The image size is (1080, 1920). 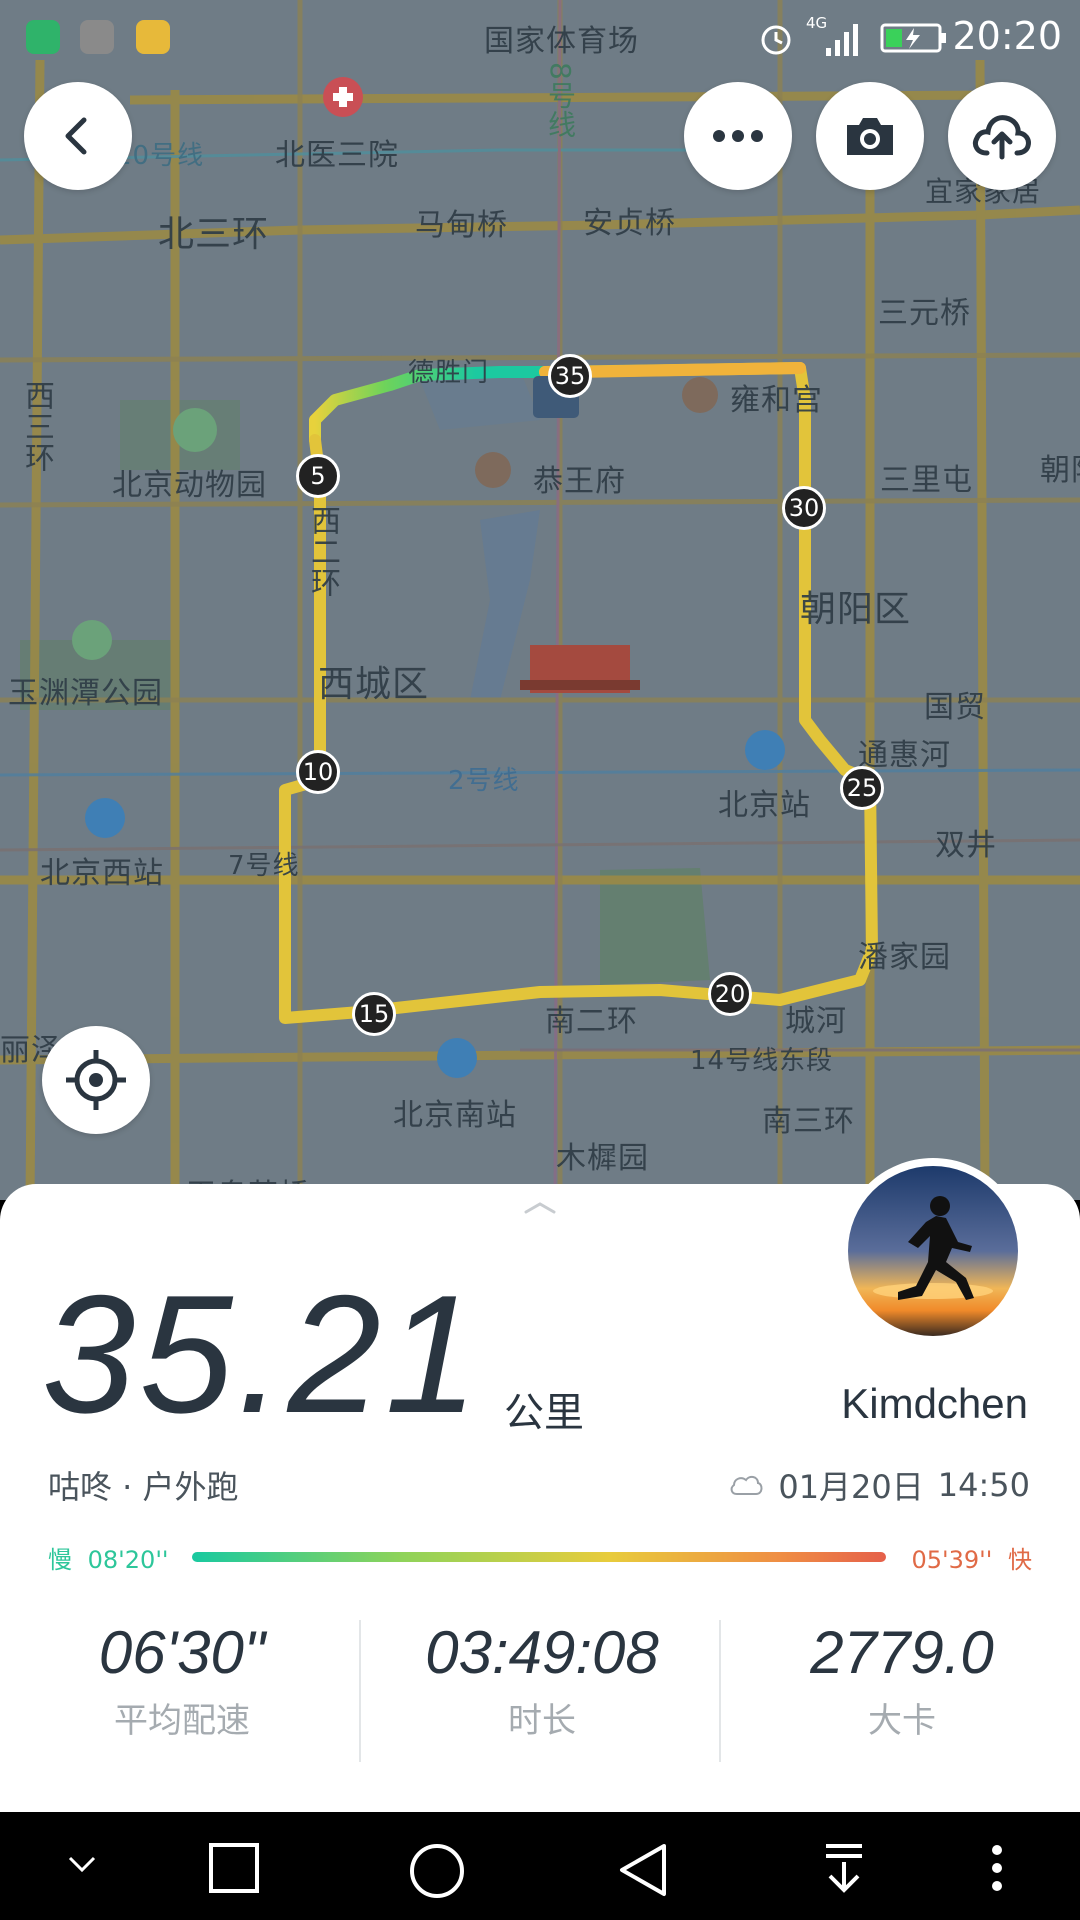 What do you see at coordinates (484, 781) in the screenshot?
I see `map-label: 2号线` at bounding box center [484, 781].